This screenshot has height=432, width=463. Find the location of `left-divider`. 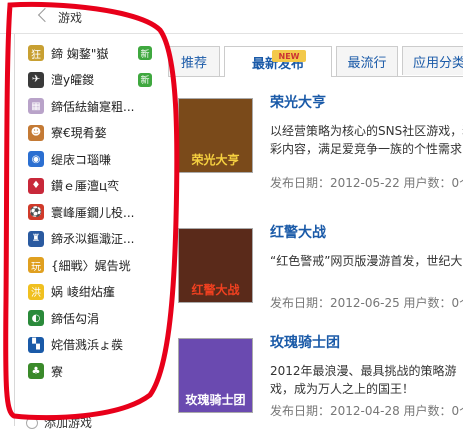

left-divider is located at coordinates (14, 230).